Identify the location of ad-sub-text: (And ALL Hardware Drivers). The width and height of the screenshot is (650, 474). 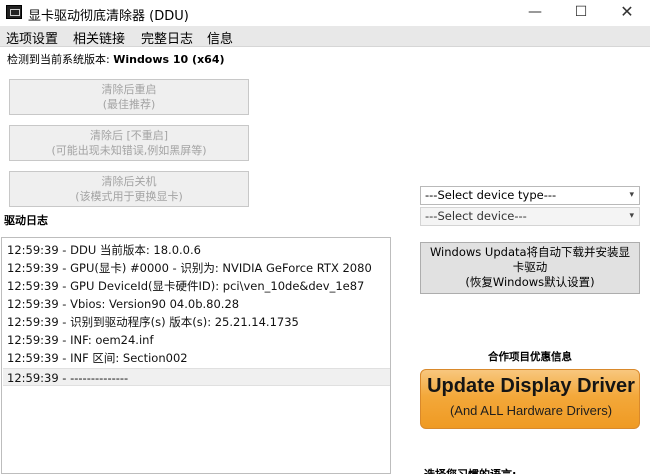
(531, 410).